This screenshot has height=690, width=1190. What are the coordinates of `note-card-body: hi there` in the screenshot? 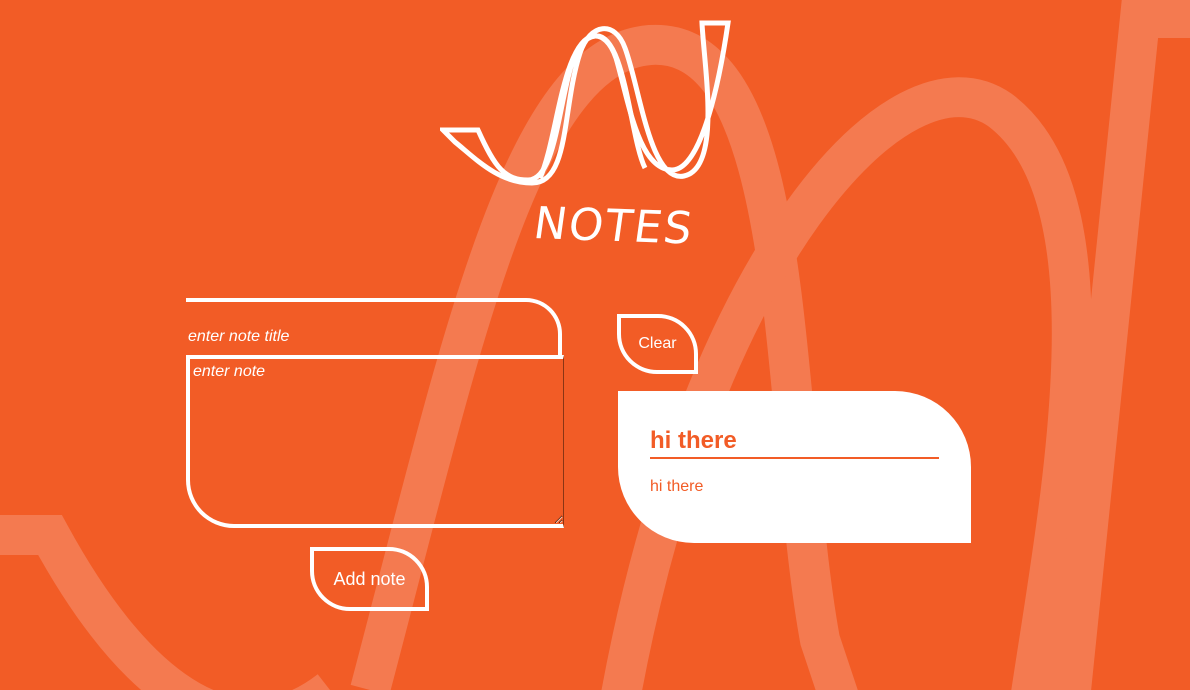 It's located at (677, 486).